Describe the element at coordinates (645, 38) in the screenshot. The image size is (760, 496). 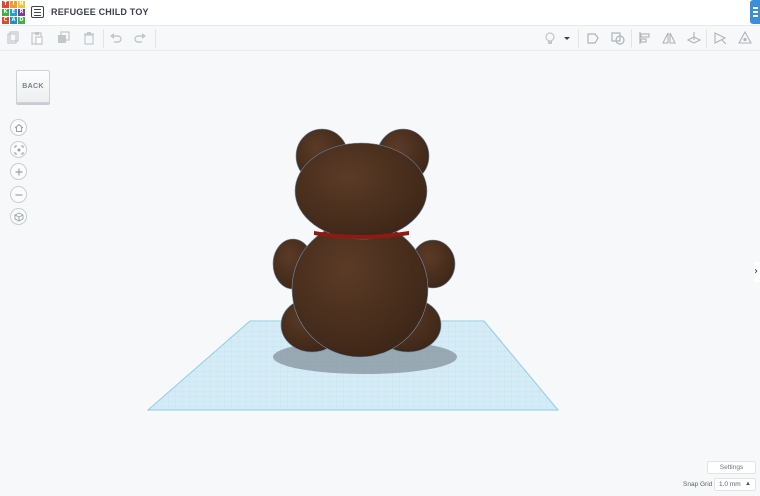
I see `align-icon` at that location.